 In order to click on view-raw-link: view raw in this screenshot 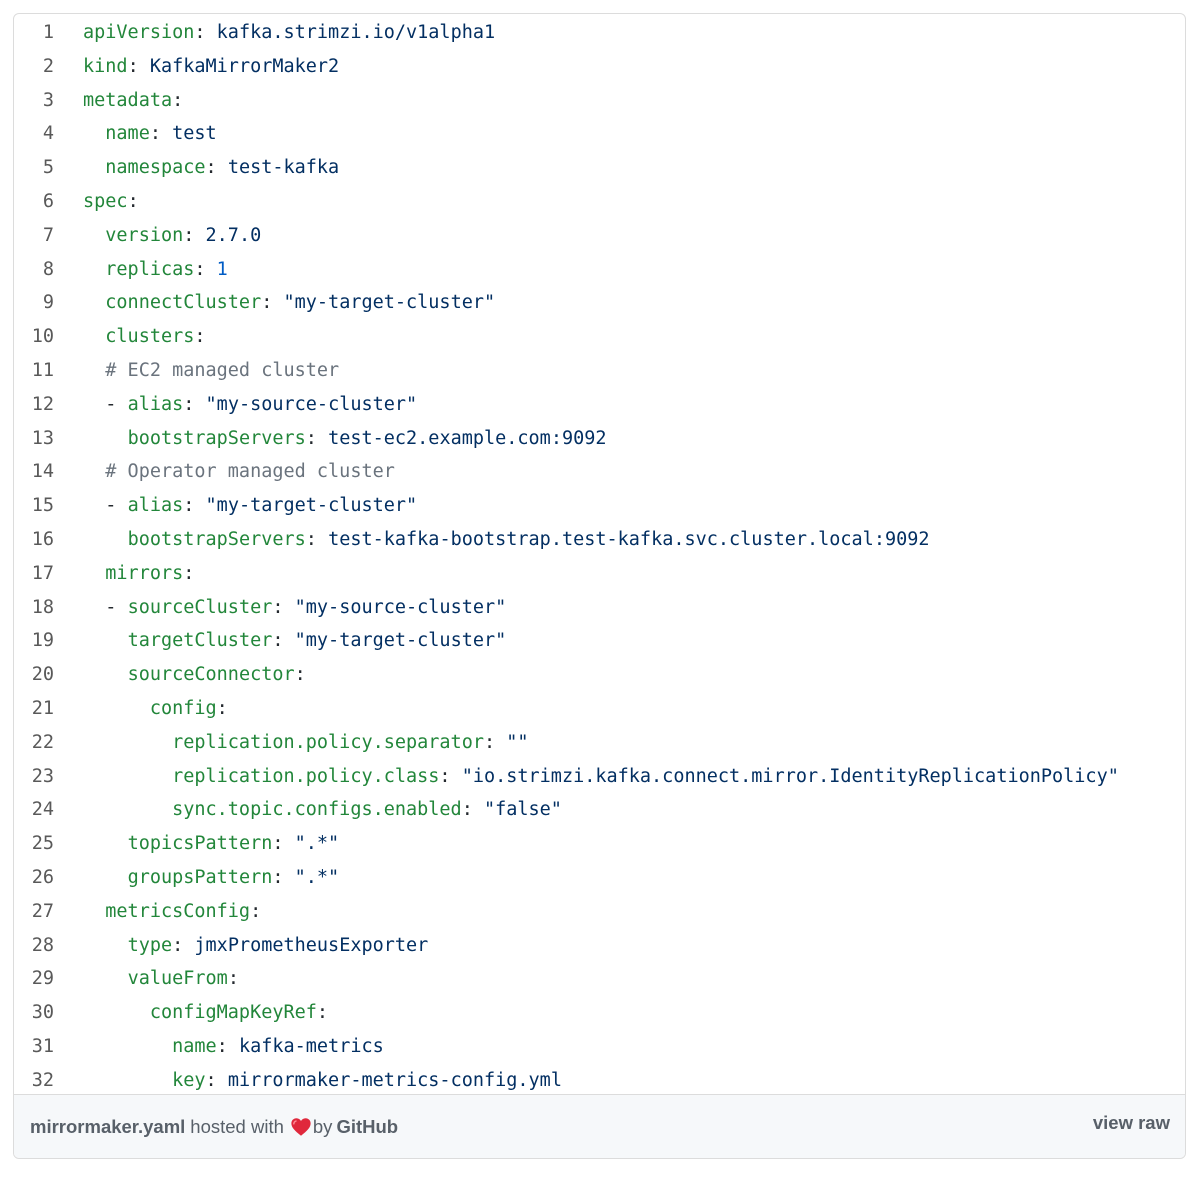, I will do `click(1131, 1122)`.